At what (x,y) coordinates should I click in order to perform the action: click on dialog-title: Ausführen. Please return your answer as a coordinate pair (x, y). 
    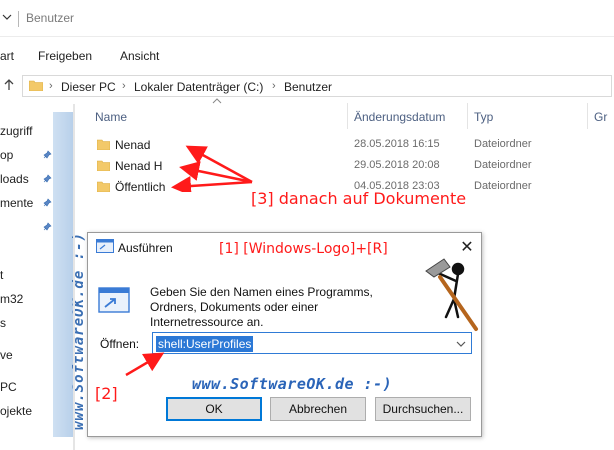
    Looking at the image, I should click on (145, 248).